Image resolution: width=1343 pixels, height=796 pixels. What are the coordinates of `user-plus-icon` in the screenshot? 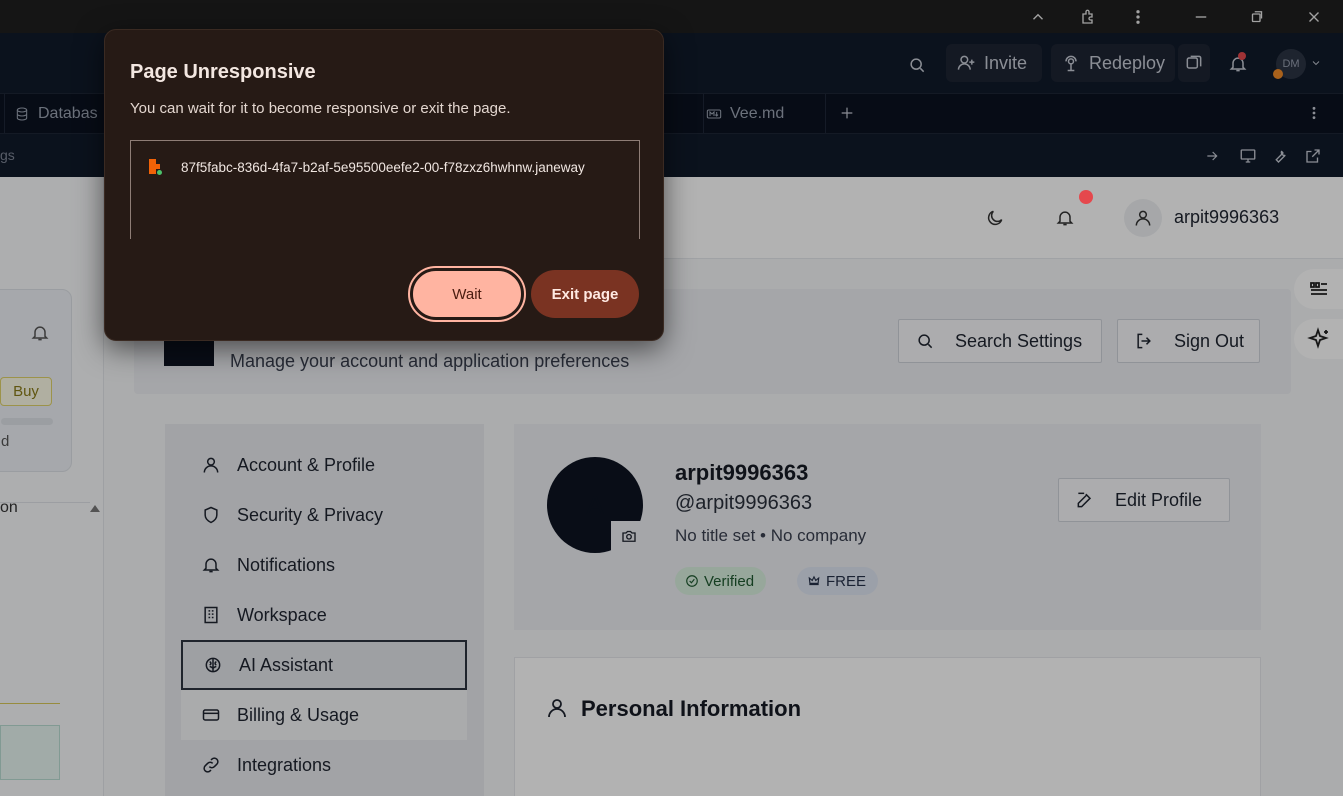 It's located at (966, 62).